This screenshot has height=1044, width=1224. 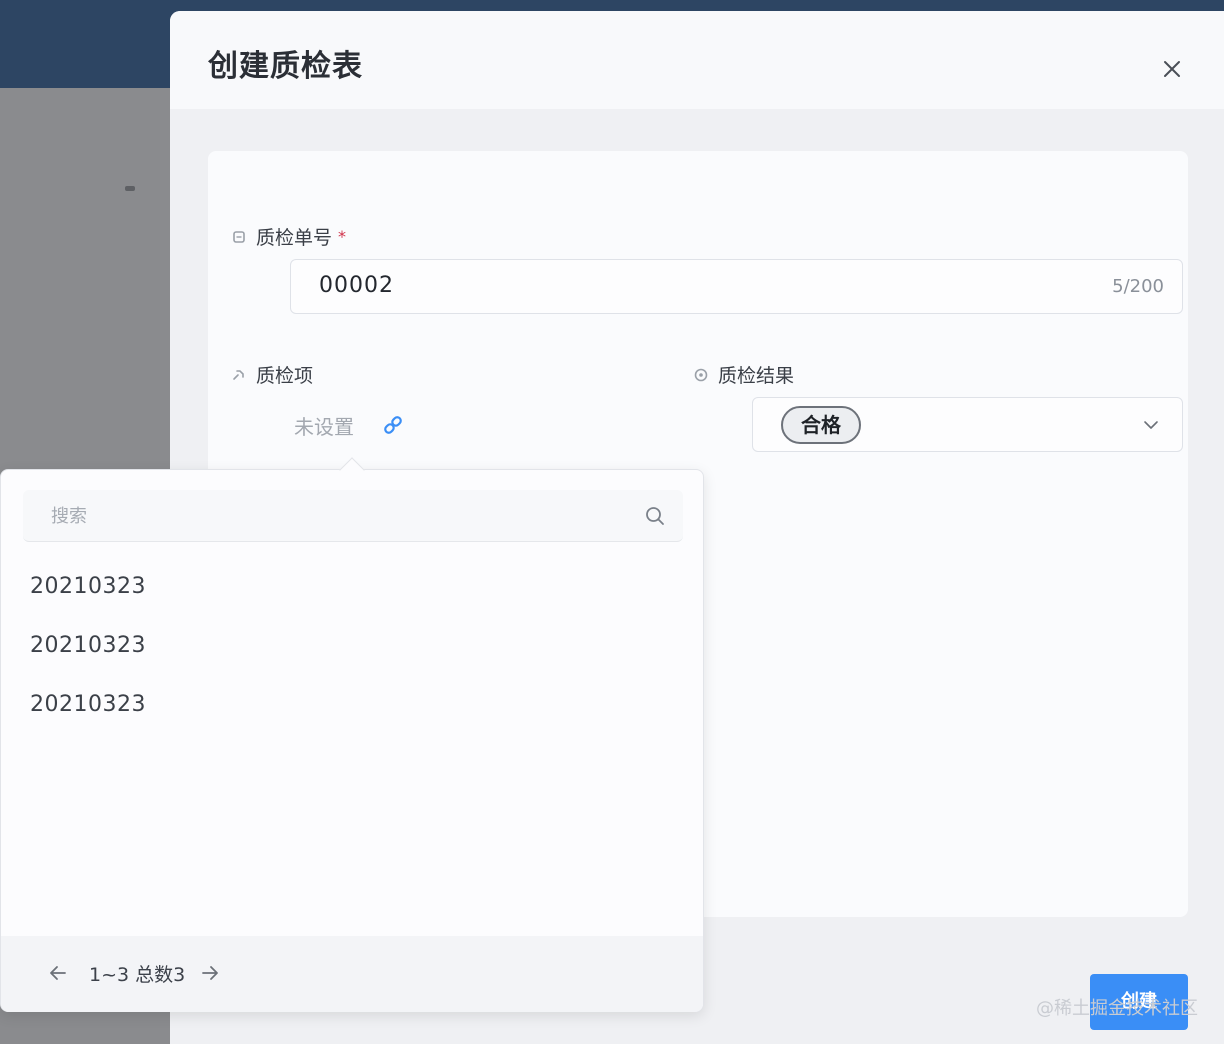 I want to click on pagination-info: 1~3 总数3, so click(x=137, y=975).